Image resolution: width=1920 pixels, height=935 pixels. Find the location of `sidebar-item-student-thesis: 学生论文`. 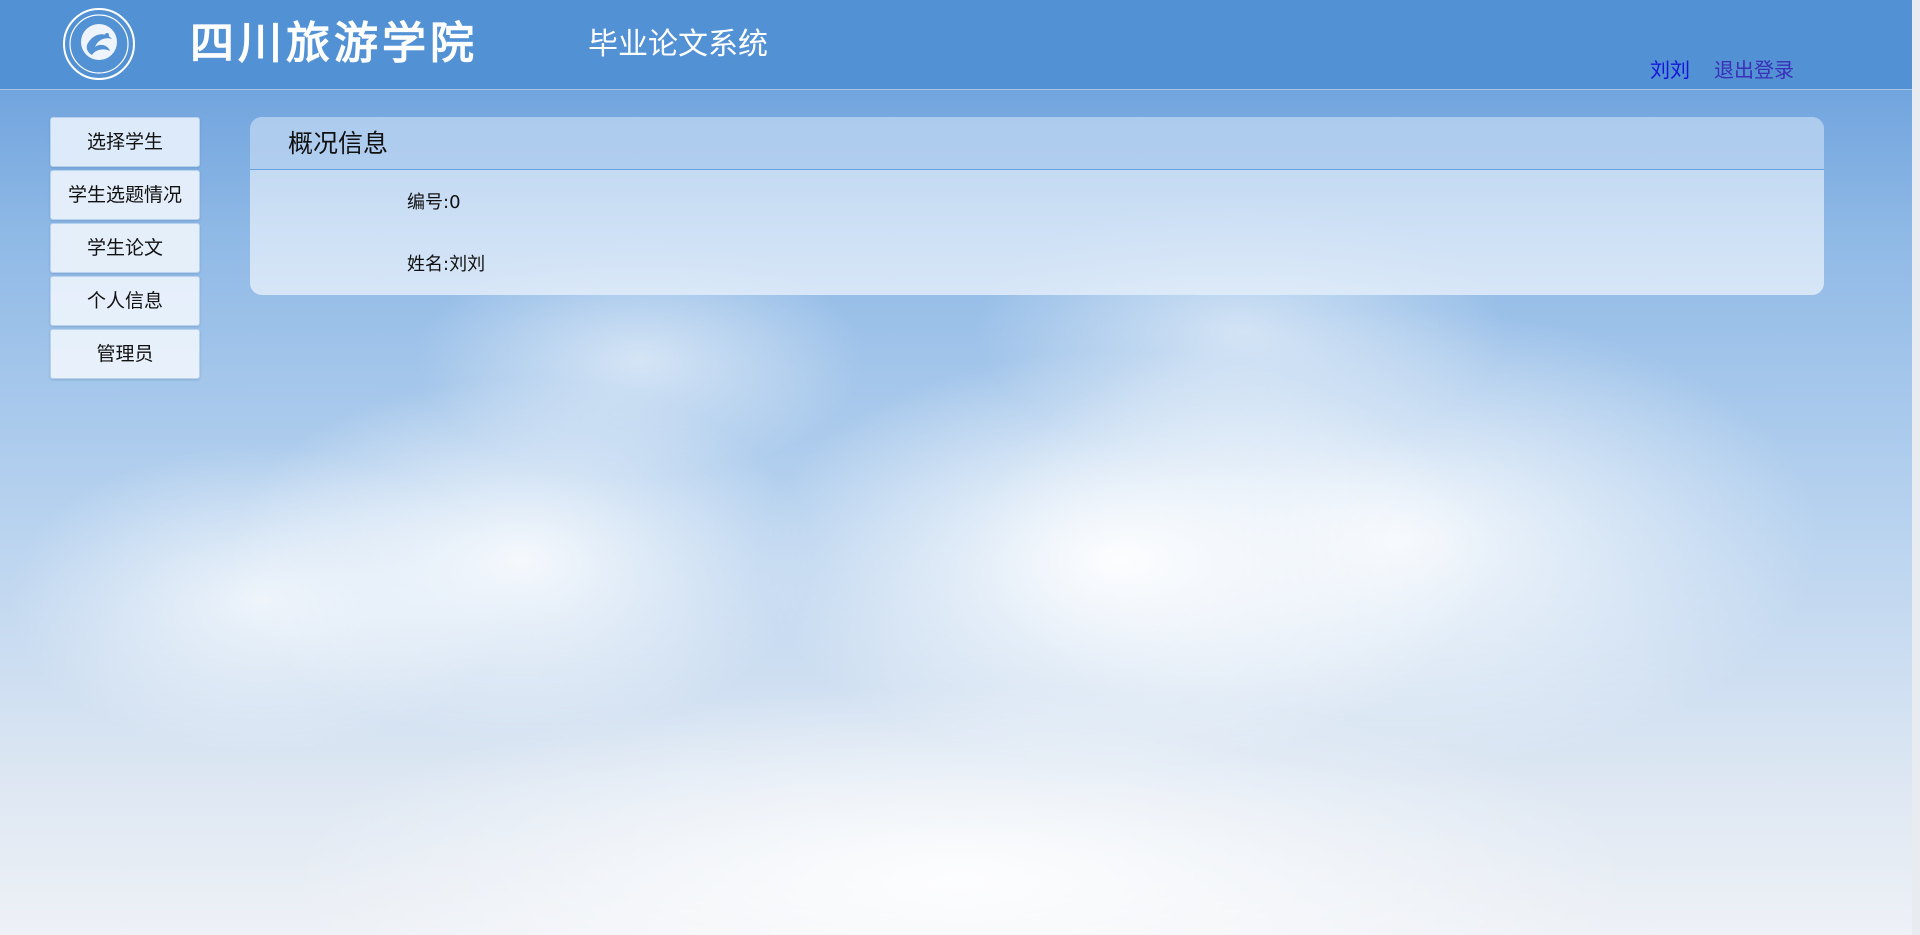

sidebar-item-student-thesis: 学生论文 is located at coordinates (125, 248).